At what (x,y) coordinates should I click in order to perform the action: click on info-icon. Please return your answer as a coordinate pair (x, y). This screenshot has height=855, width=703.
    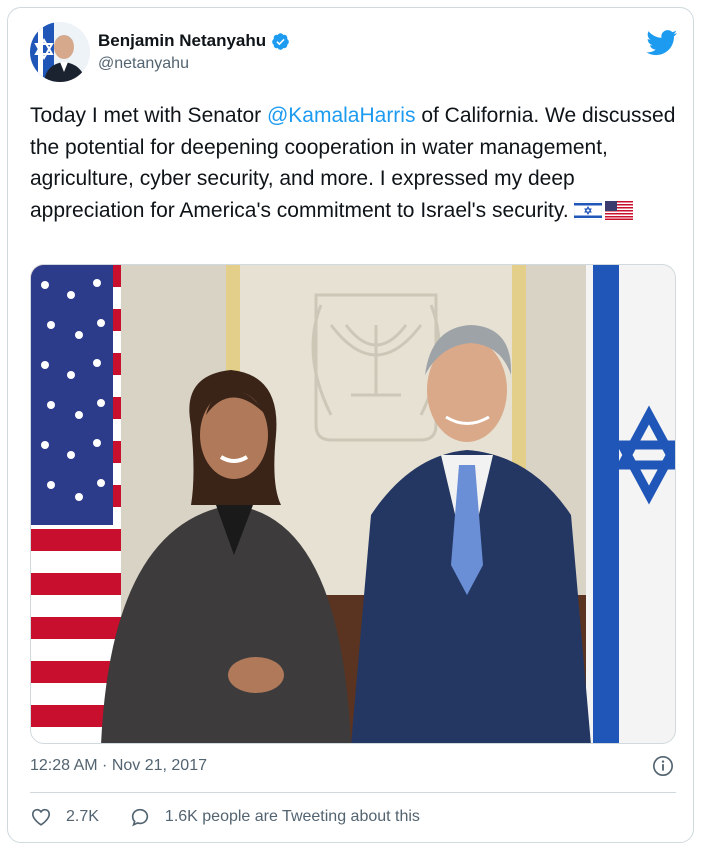
    Looking at the image, I should click on (663, 766).